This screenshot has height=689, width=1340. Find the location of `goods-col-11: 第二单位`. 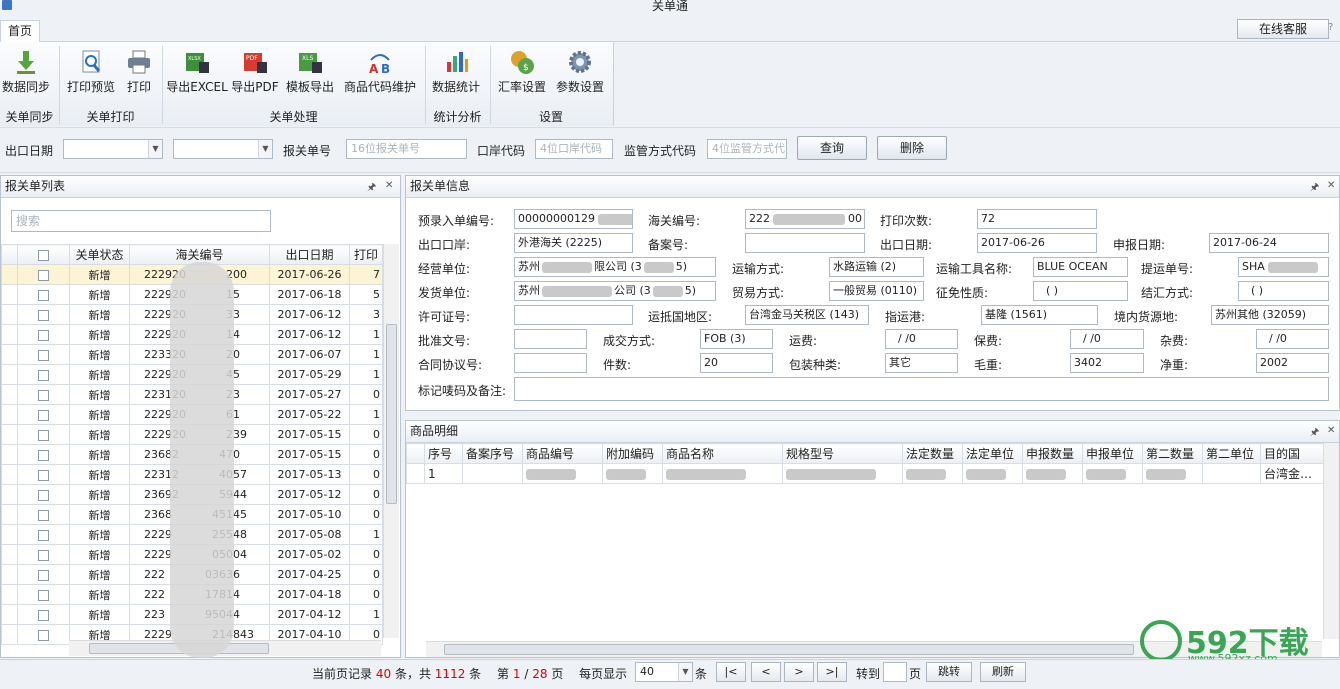

goods-col-11: 第二单位 is located at coordinates (1231, 453).